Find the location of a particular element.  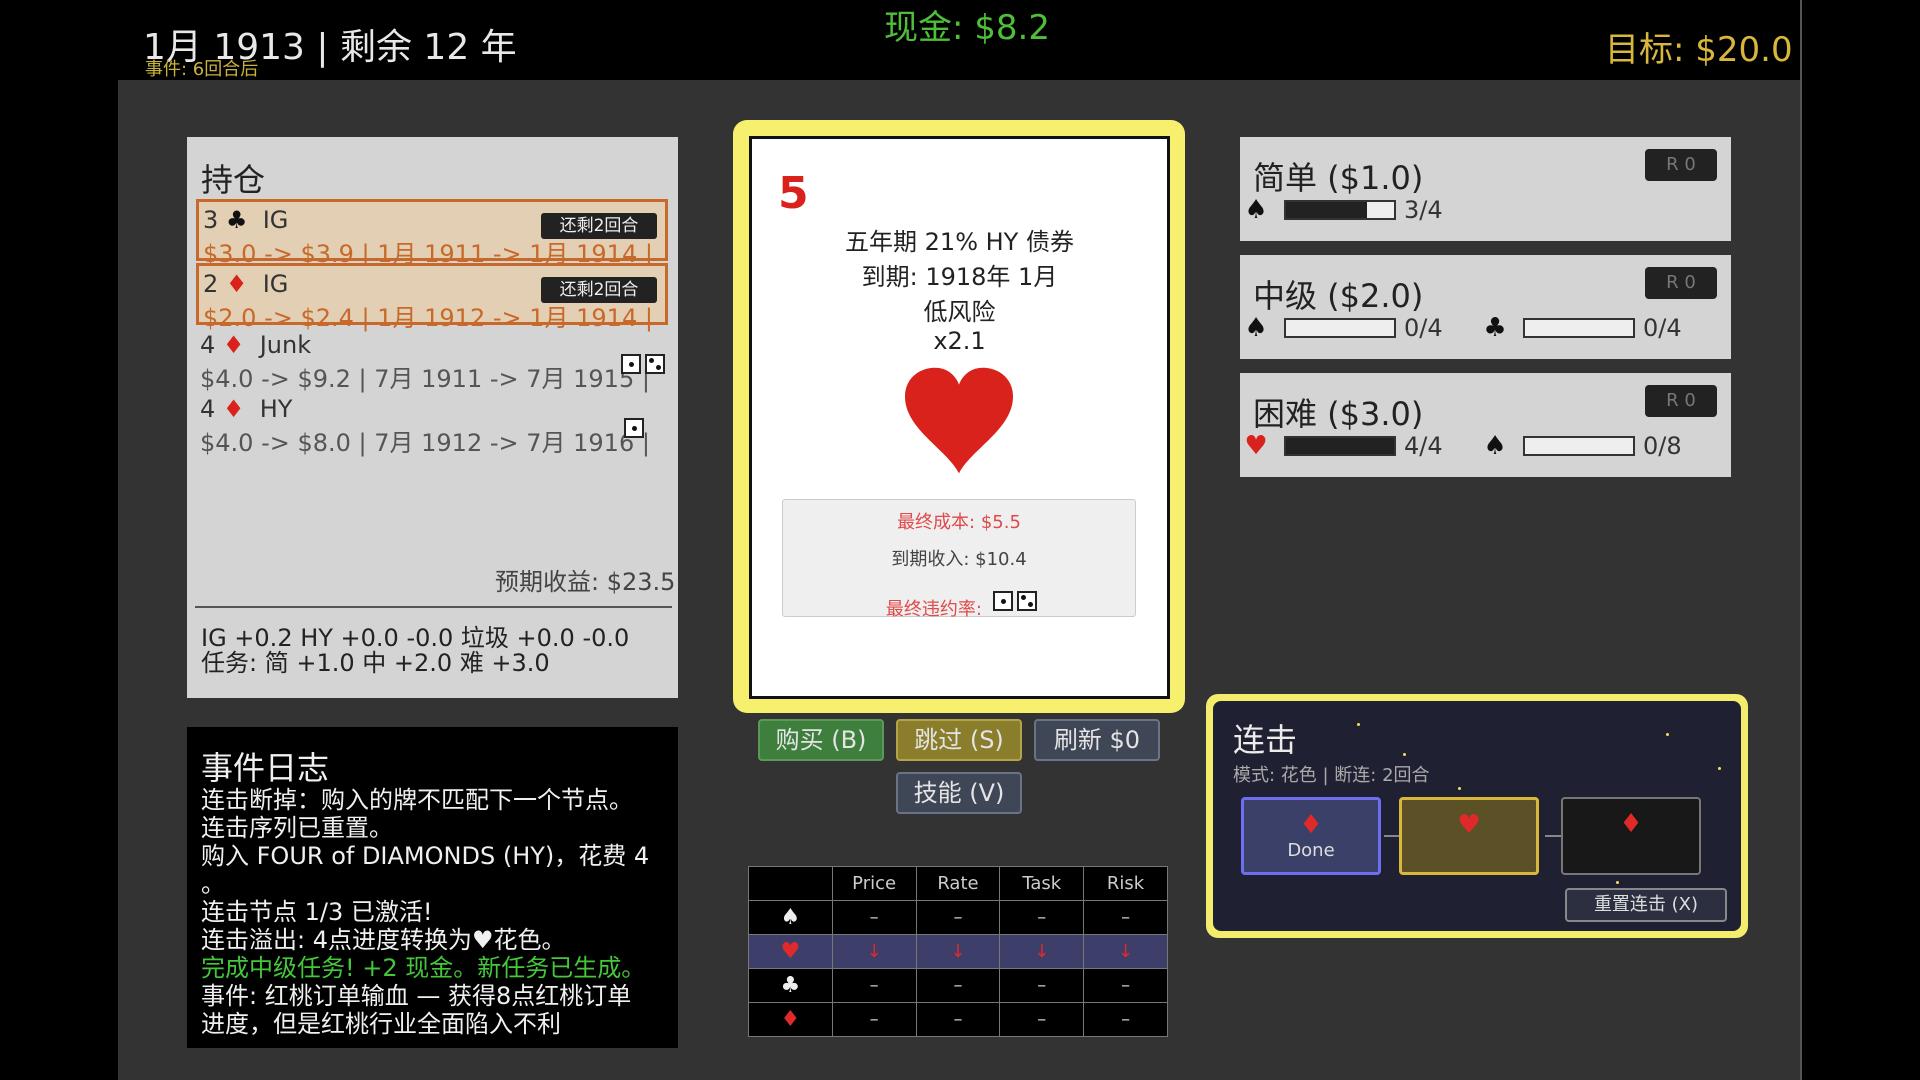

card-risk: 低风险 is located at coordinates (959, 312).